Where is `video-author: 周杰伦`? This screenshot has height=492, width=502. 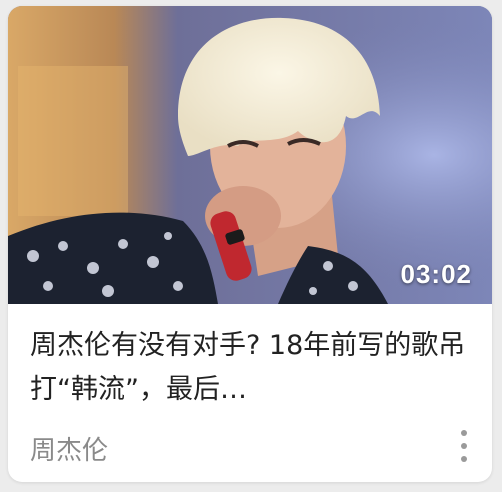 video-author: 周杰伦 is located at coordinates (69, 448).